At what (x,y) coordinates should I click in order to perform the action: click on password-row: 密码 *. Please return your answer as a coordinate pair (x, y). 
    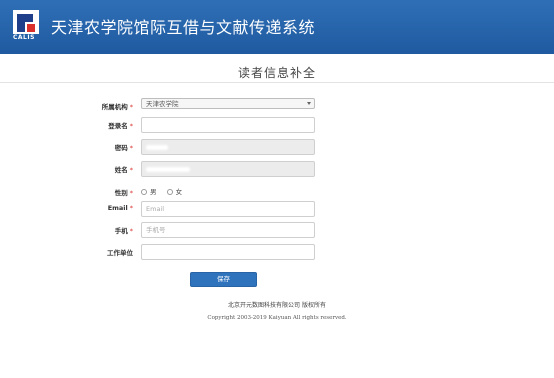
    Looking at the image, I should click on (277, 148).